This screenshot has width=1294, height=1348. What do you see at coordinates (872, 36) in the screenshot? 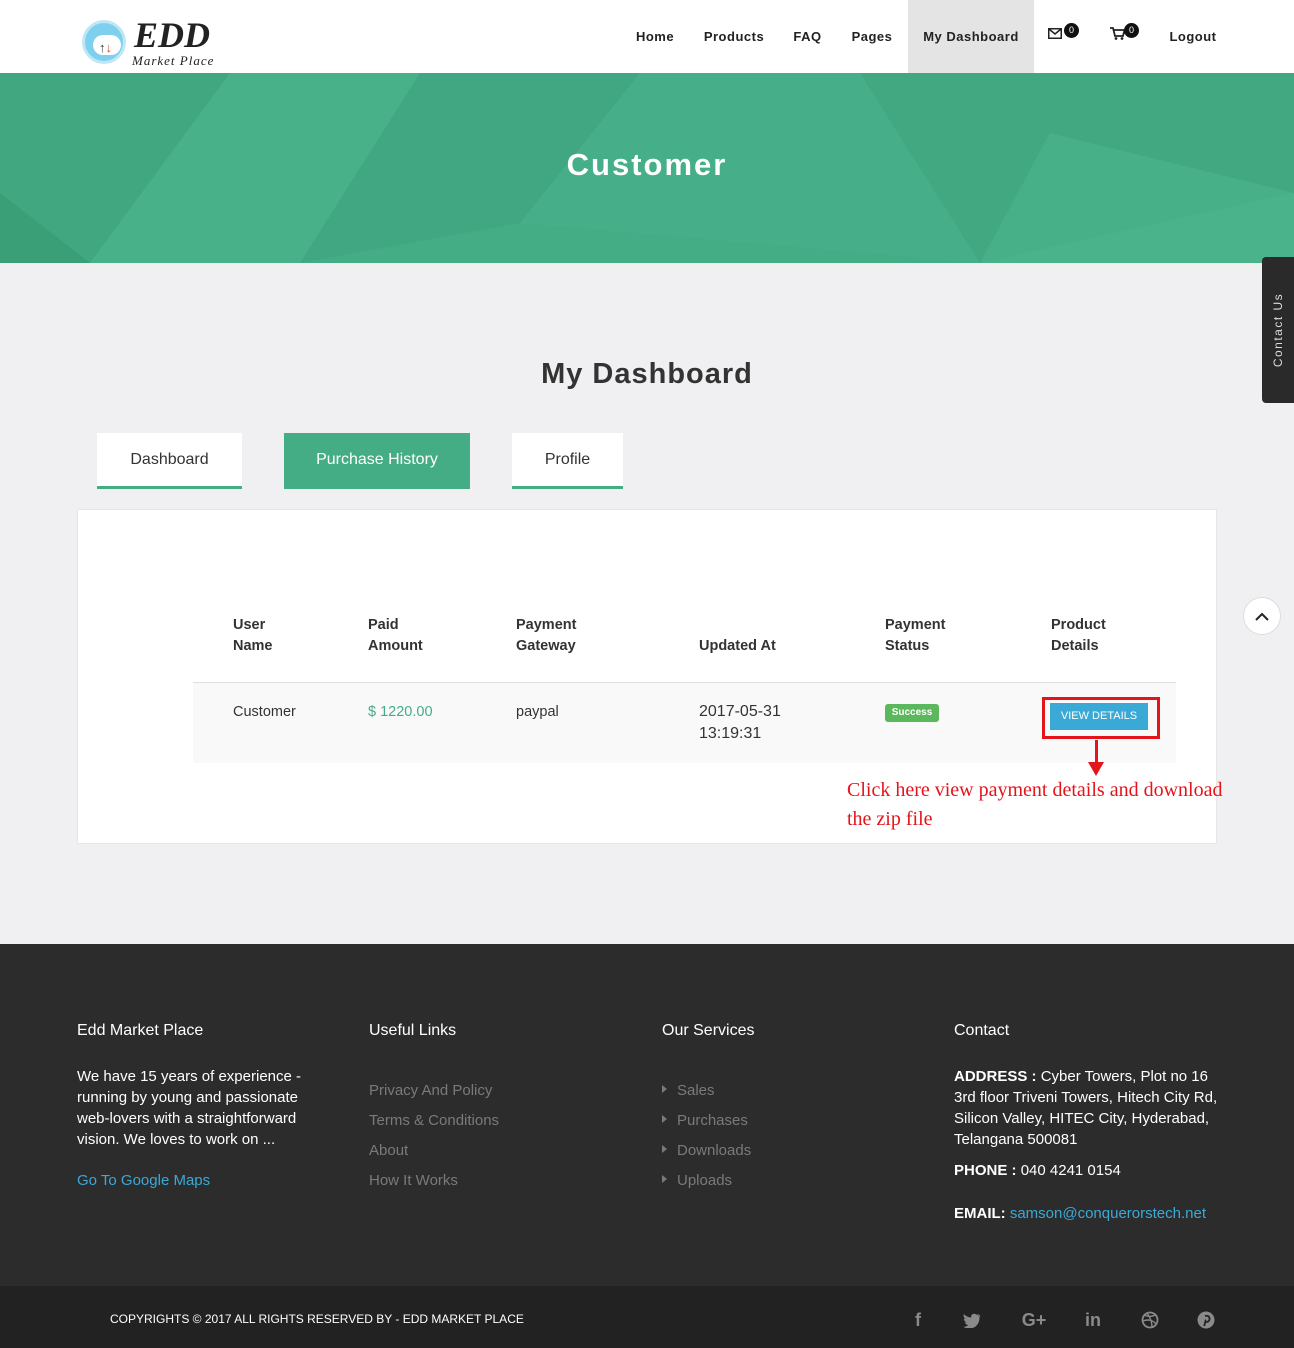
I see `nav-pages: Pages` at bounding box center [872, 36].